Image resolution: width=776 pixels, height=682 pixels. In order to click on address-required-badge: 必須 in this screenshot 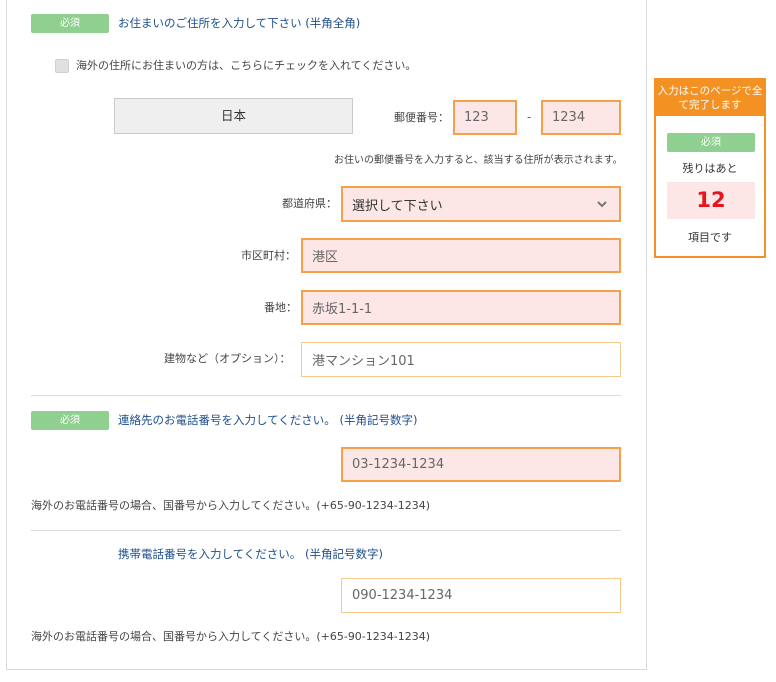, I will do `click(70, 23)`.